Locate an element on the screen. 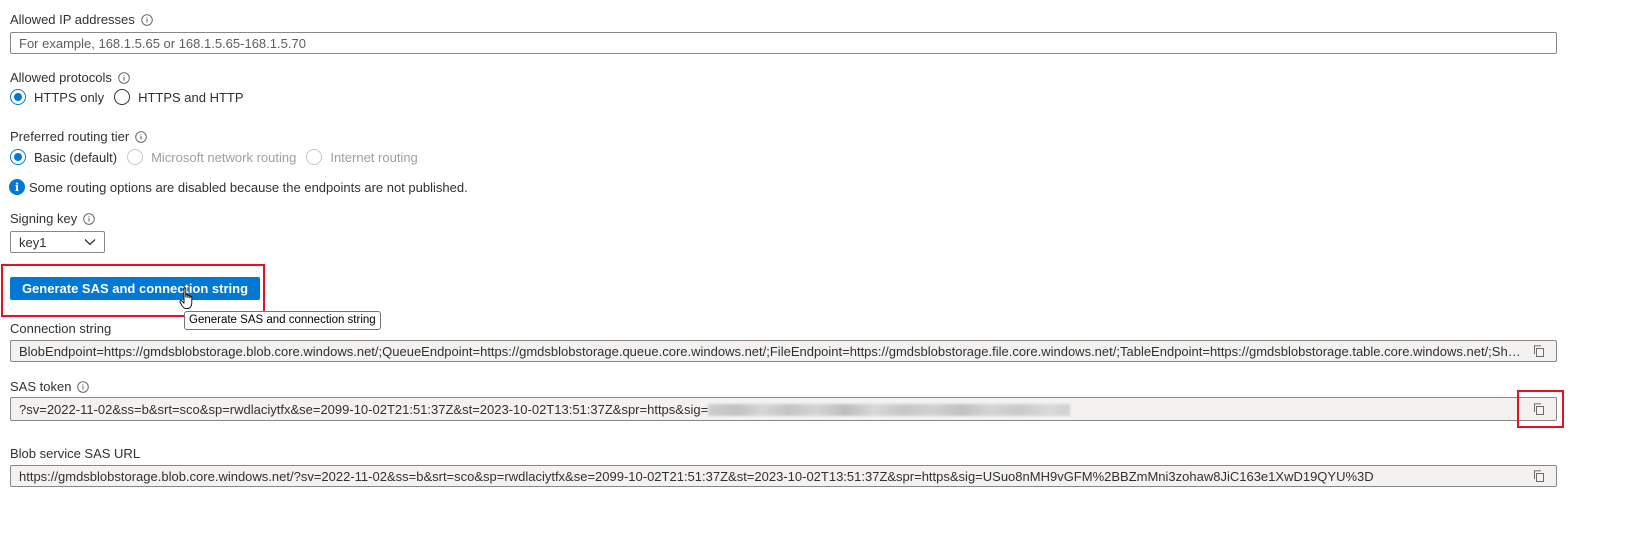 The height and width of the screenshot is (534, 1636). sas-token-label: SAS token is located at coordinates (50, 386).